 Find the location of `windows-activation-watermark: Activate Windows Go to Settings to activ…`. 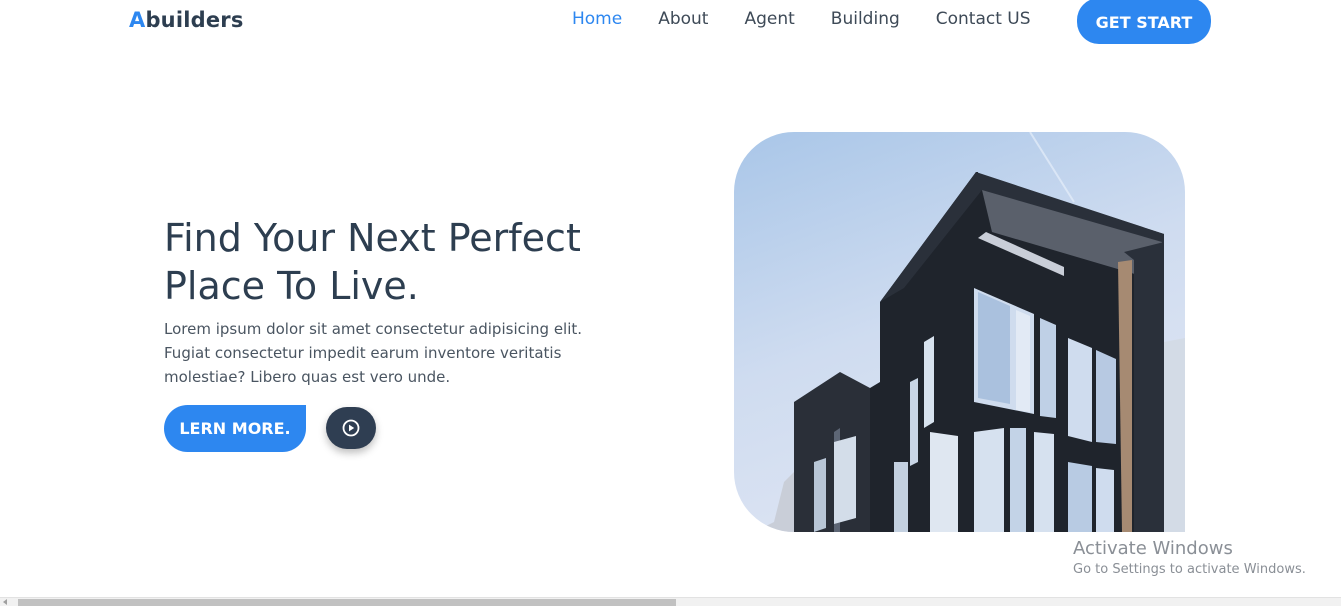

windows-activation-watermark: Activate Windows Go to Settings to activ… is located at coordinates (1189, 558).